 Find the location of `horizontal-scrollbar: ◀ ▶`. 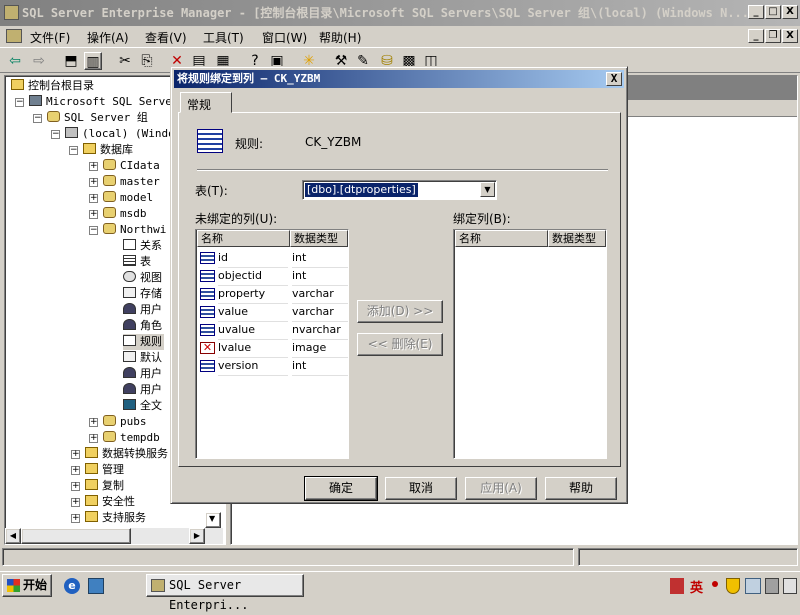

horizontal-scrollbar: ◀ ▶ is located at coordinates (114, 536).